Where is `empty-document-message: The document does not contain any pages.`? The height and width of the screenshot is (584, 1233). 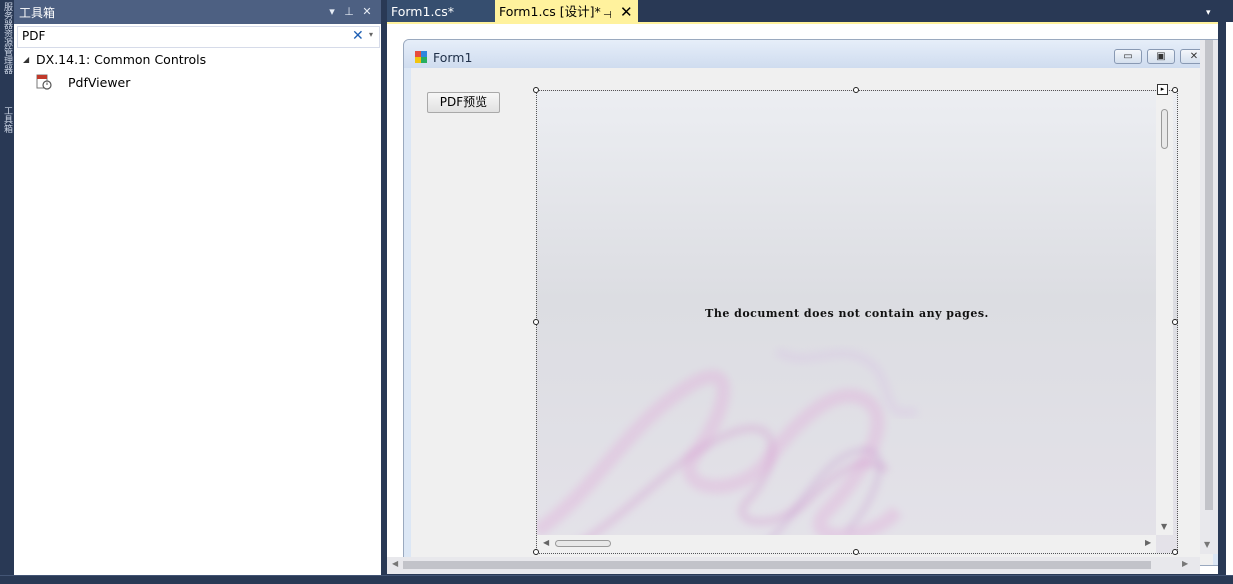
empty-document-message: The document does not contain any pages. is located at coordinates (847, 313).